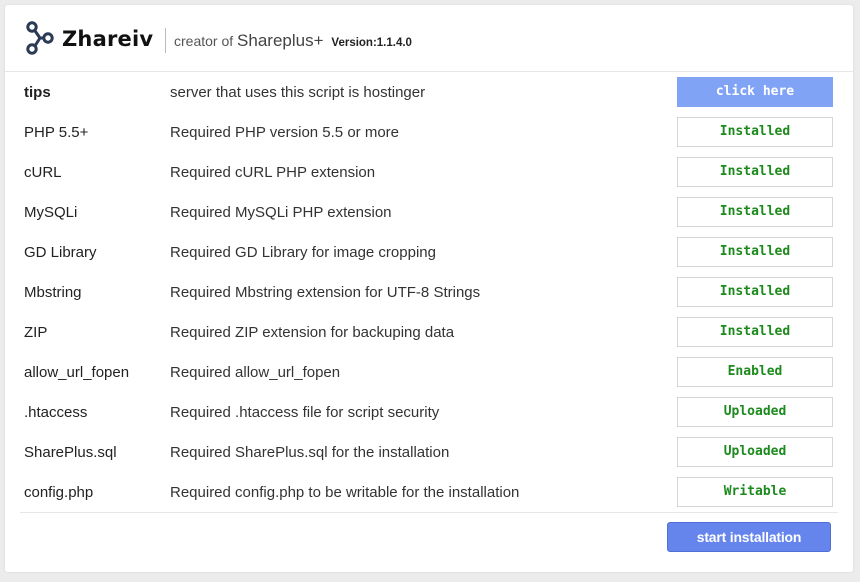 Image resolution: width=860 pixels, height=582 pixels. I want to click on requirement-description: Required GD Library for image cropping, so click(303, 252).